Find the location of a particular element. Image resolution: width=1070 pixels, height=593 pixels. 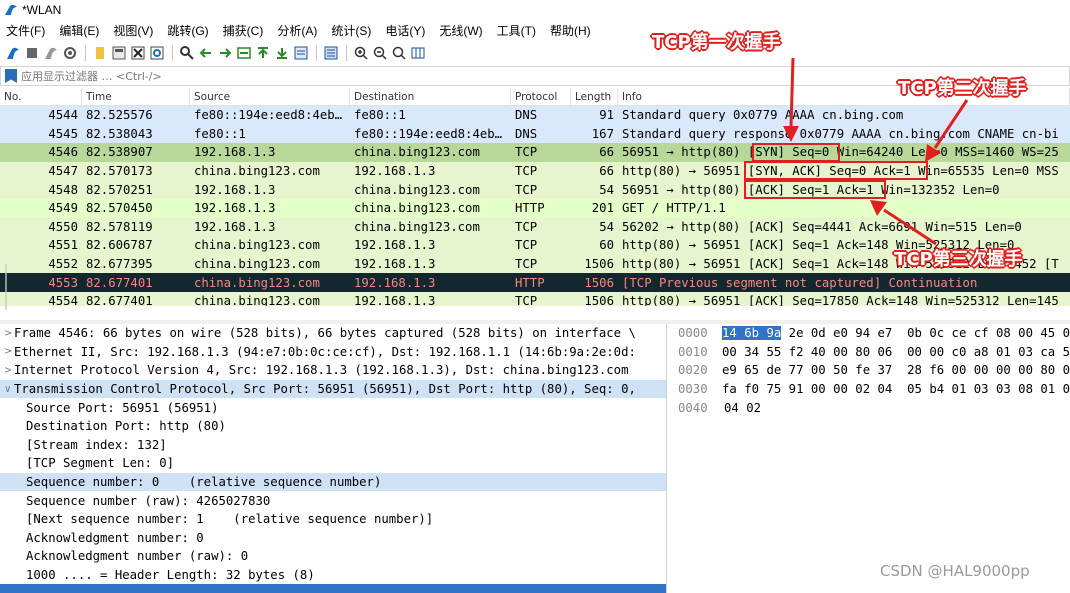

save-file-icon is located at coordinates (118, 53).